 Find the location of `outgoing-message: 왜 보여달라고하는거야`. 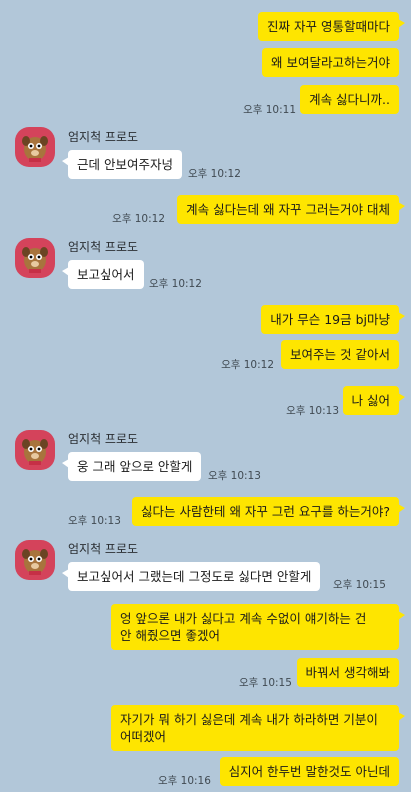

outgoing-message: 왜 보여달라고하는거야 is located at coordinates (330, 62).